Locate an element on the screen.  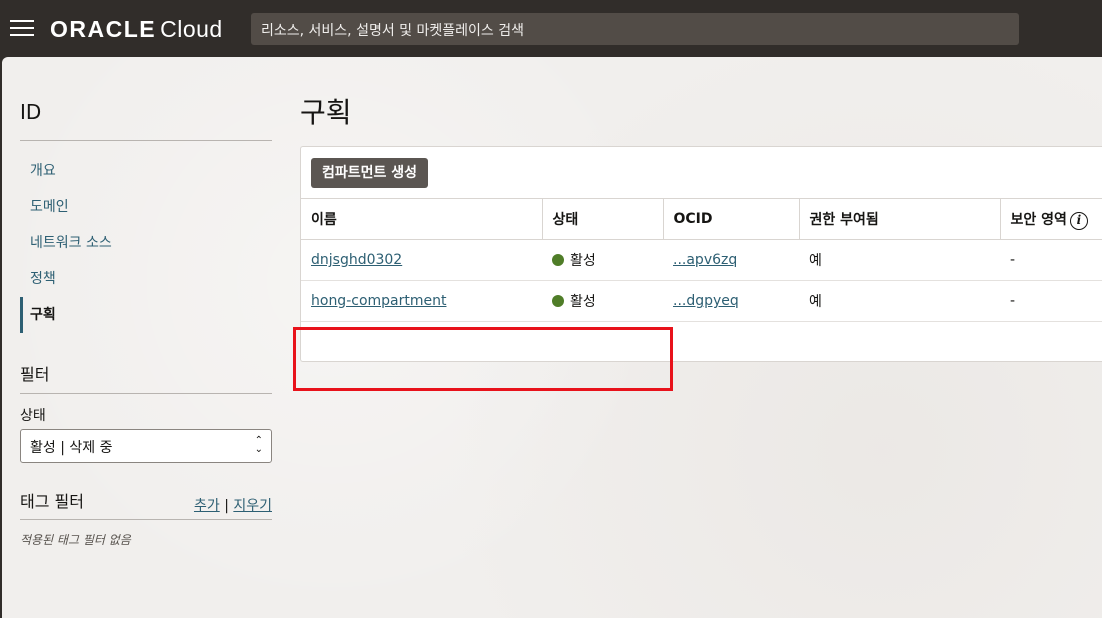
table-row: hong-compartment 활성 ...dgpyeq 예 - is located at coordinates (701, 301).